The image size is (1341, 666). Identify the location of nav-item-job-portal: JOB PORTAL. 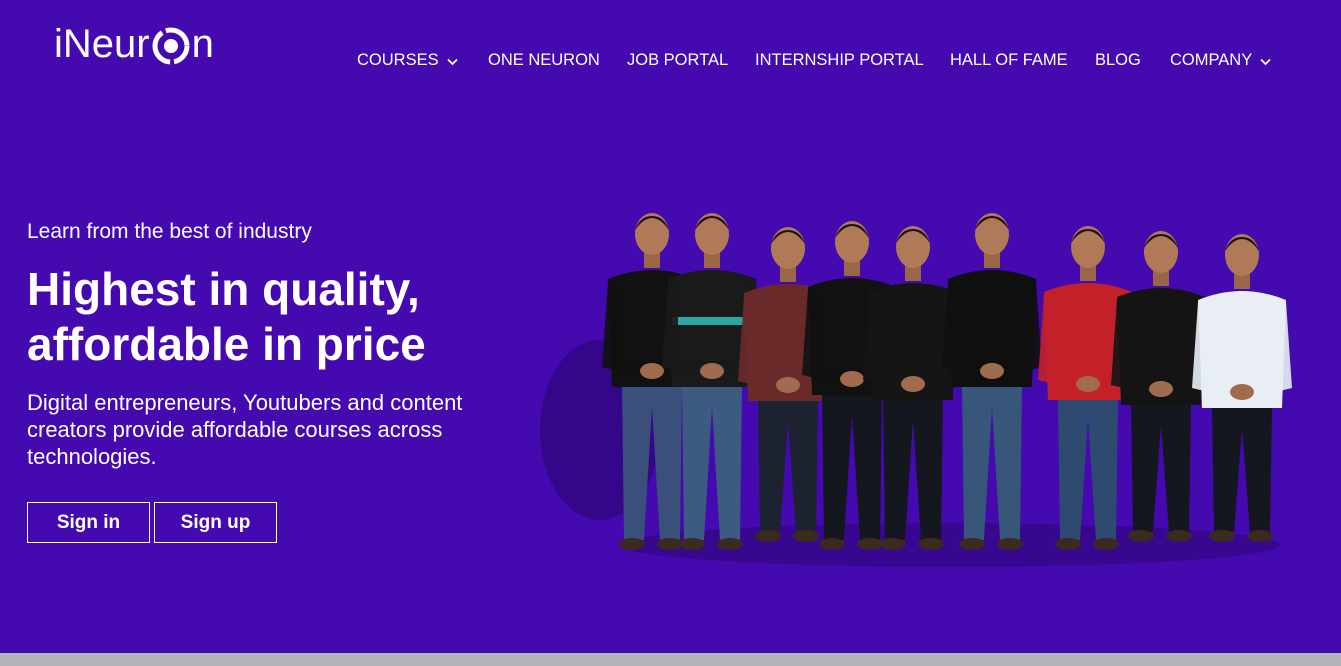
(677, 60).